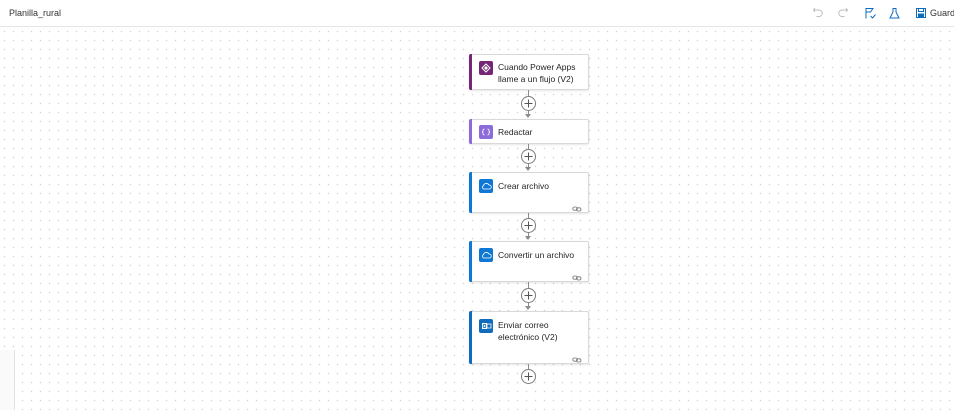 The height and width of the screenshot is (410, 954). What do you see at coordinates (486, 132) in the screenshot?
I see `compose-icon` at bounding box center [486, 132].